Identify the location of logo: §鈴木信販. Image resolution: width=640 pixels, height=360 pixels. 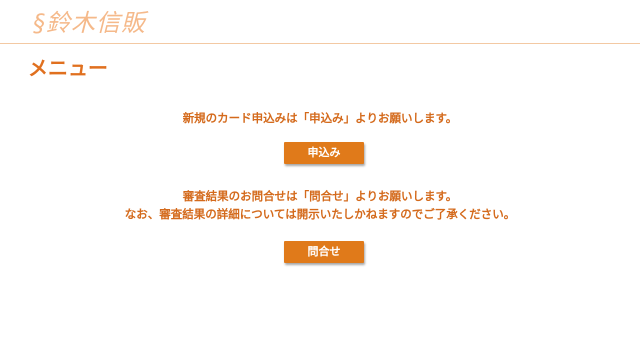
(89, 23).